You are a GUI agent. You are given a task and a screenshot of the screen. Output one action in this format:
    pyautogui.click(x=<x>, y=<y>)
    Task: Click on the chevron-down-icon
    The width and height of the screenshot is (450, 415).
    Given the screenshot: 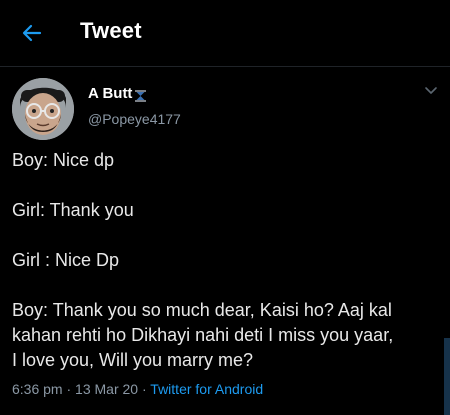 What is the action you would take?
    pyautogui.click(x=431, y=90)
    